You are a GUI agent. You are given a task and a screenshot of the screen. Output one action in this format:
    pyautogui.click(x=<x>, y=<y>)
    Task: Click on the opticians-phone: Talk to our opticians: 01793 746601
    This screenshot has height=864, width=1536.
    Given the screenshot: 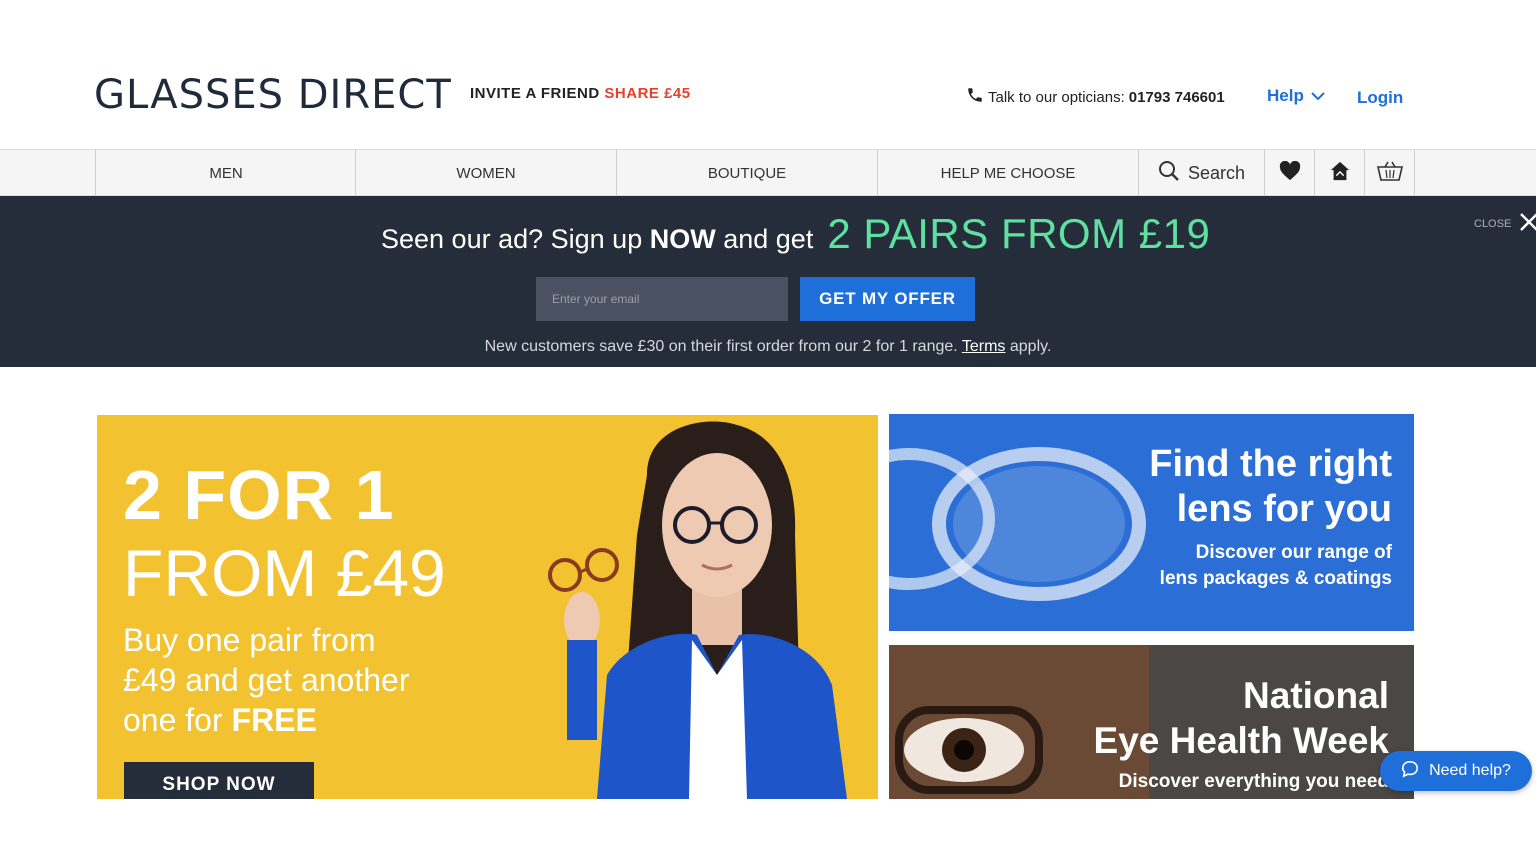 What is the action you would take?
    pyautogui.click(x=1095, y=97)
    